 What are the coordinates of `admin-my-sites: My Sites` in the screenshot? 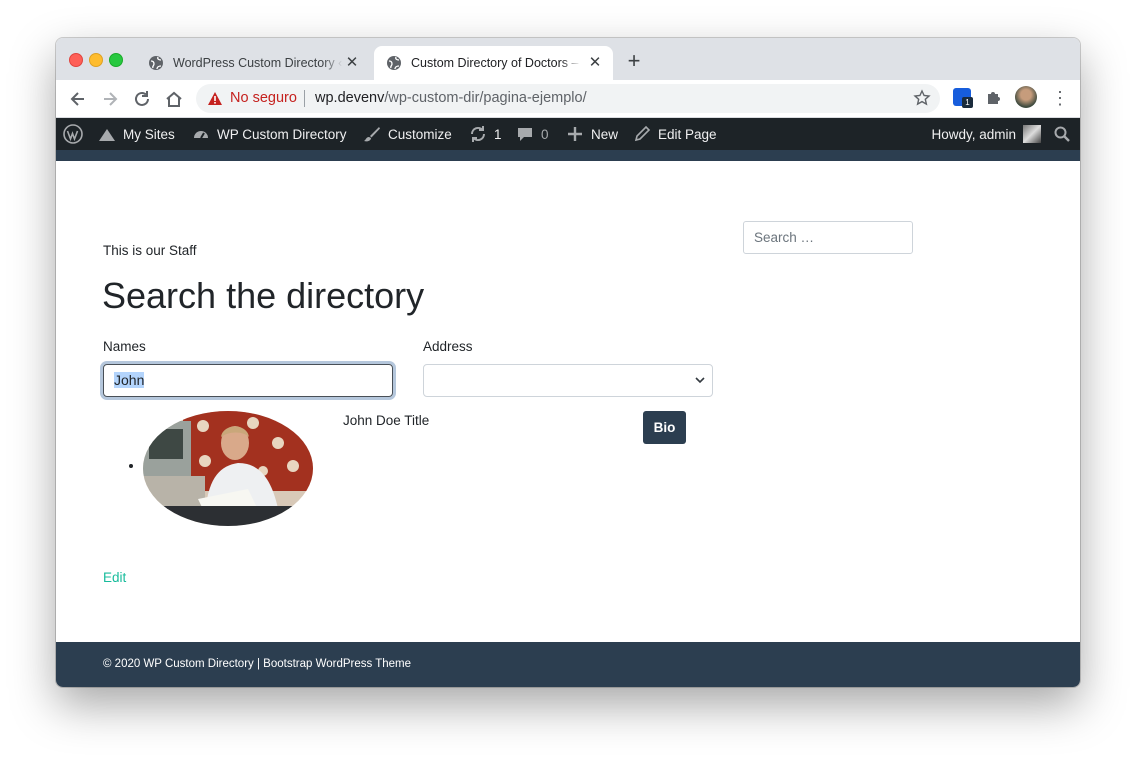 It's located at (136, 134).